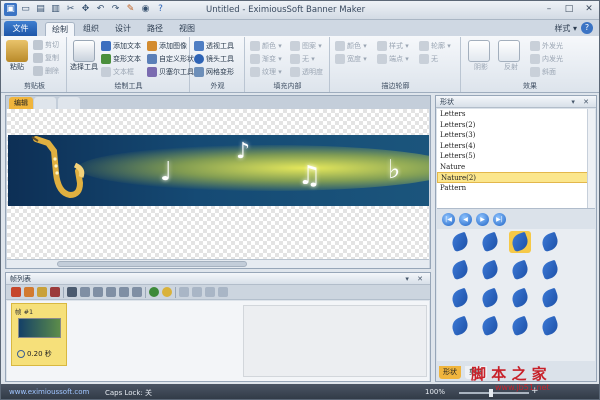 The width and height of the screenshot is (600, 400). Describe the element at coordinates (84, 56) in the screenshot. I see `select-tool-button: 选择工具` at that location.